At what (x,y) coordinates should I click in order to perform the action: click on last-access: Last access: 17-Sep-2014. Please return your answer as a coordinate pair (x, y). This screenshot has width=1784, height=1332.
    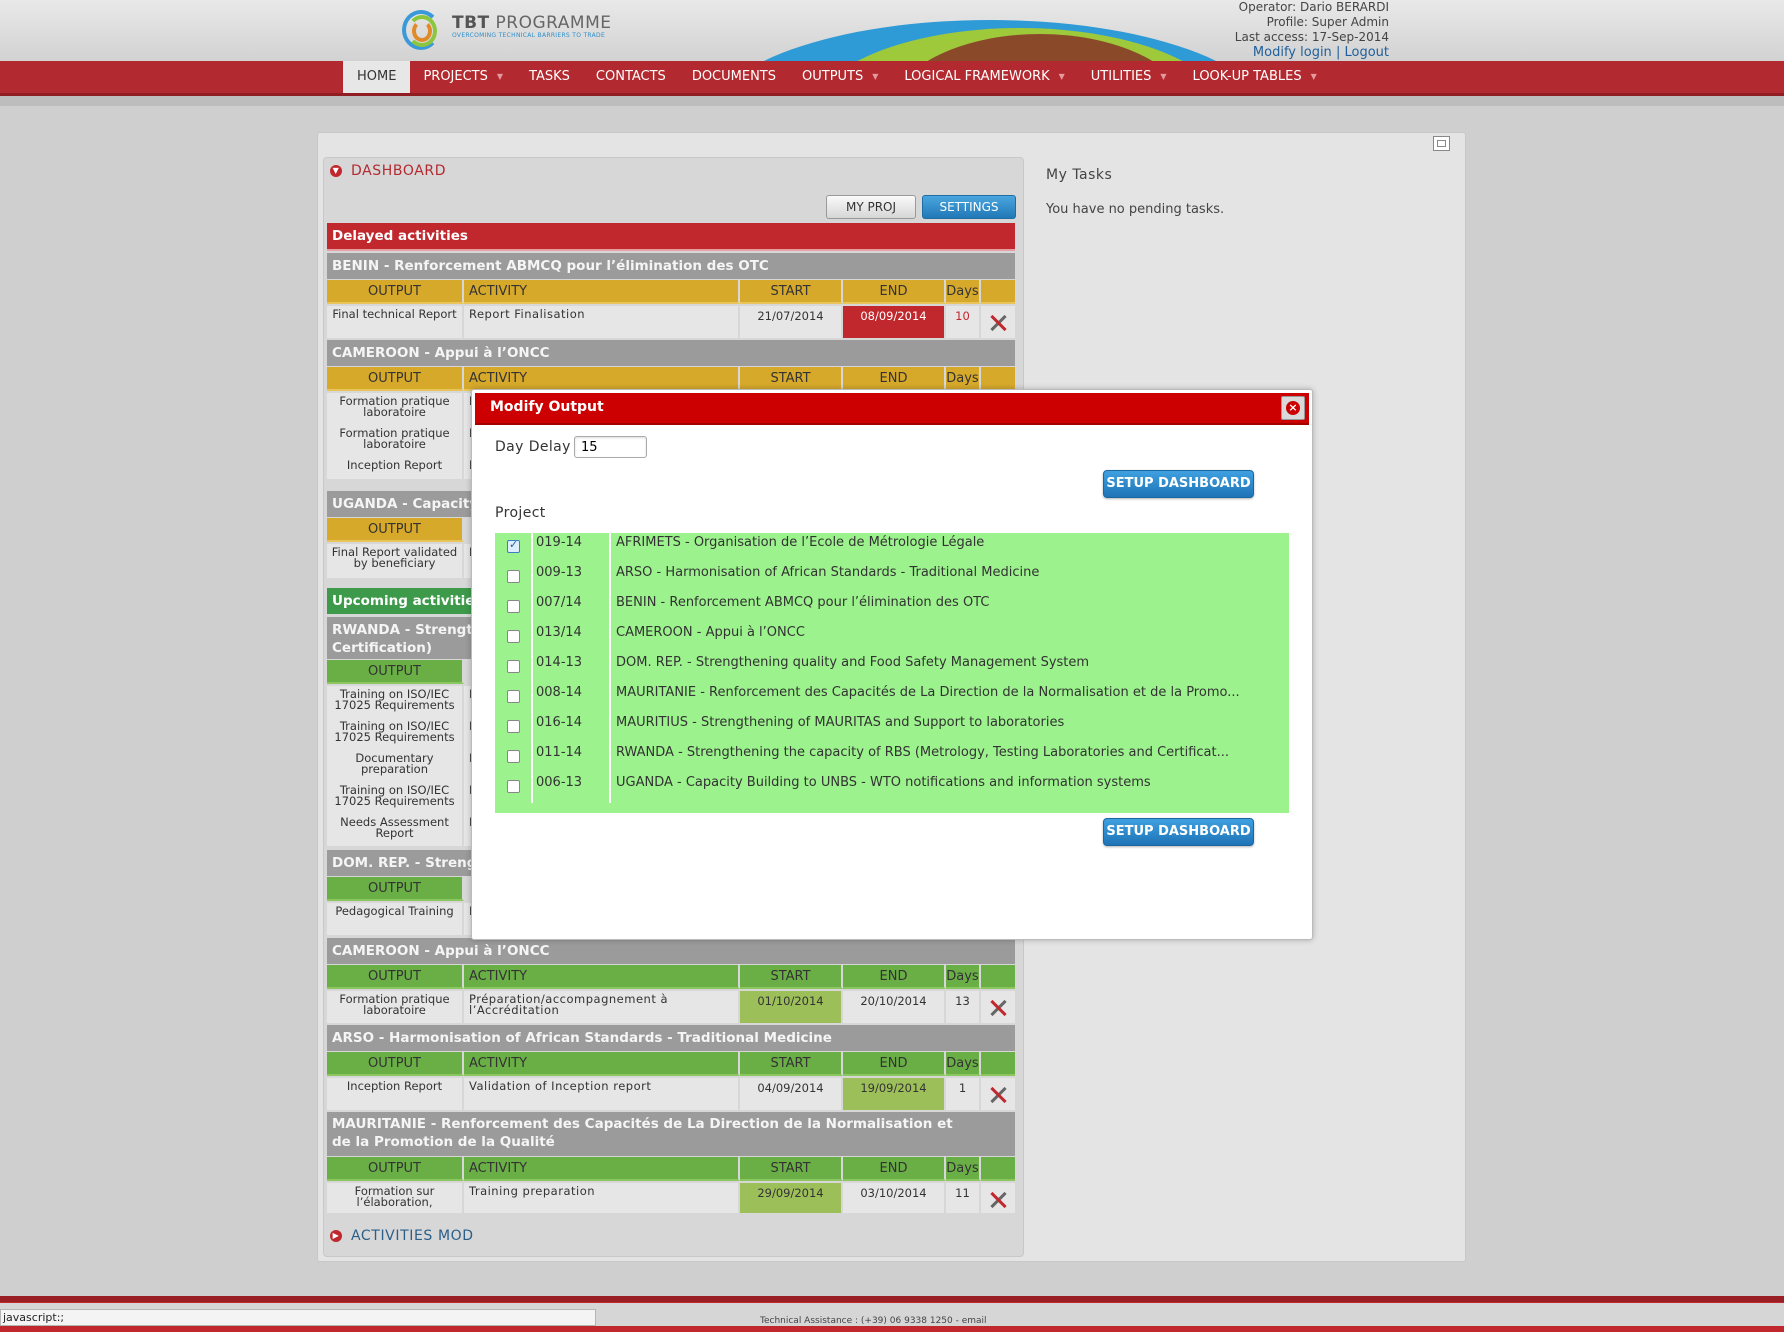
    Looking at the image, I should click on (1311, 37).